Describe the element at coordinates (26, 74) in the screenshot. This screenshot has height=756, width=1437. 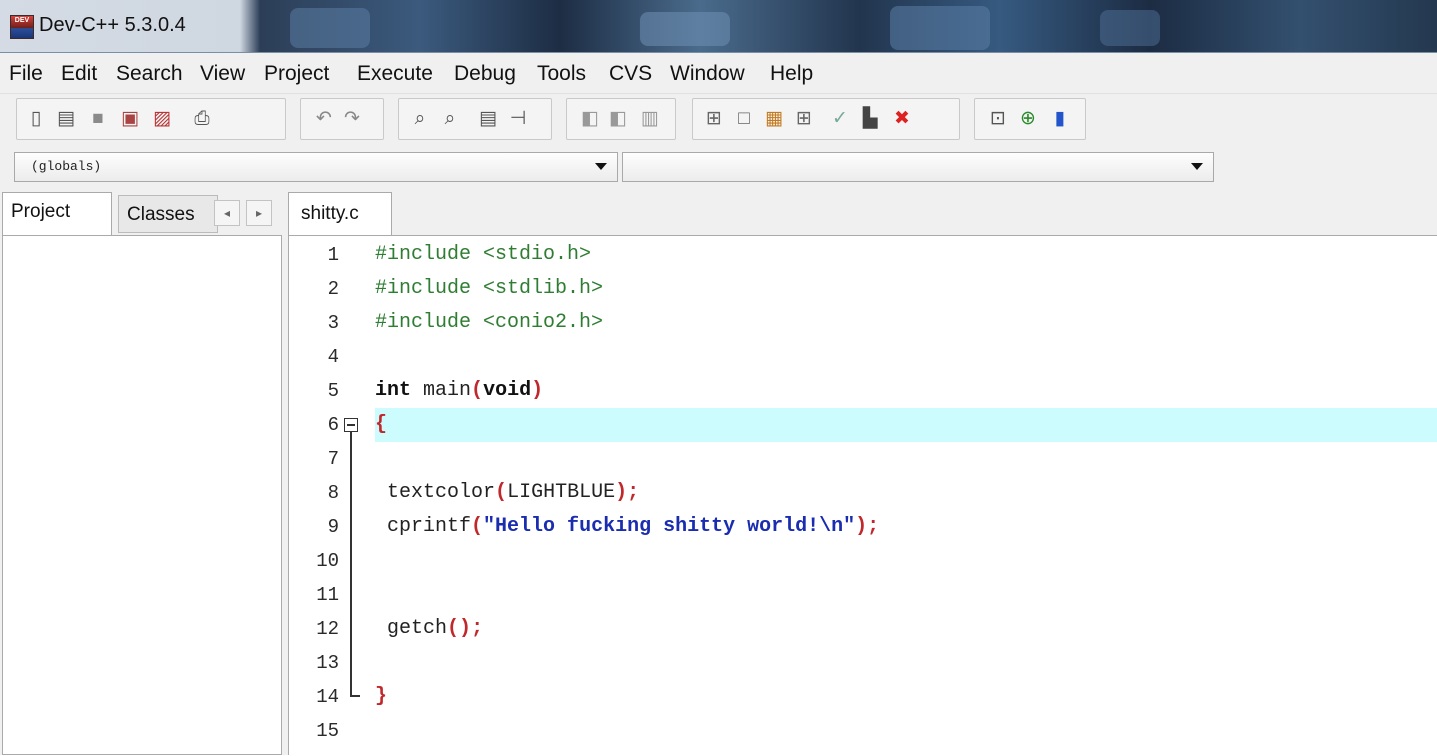
I see `menu-file: File` at that location.